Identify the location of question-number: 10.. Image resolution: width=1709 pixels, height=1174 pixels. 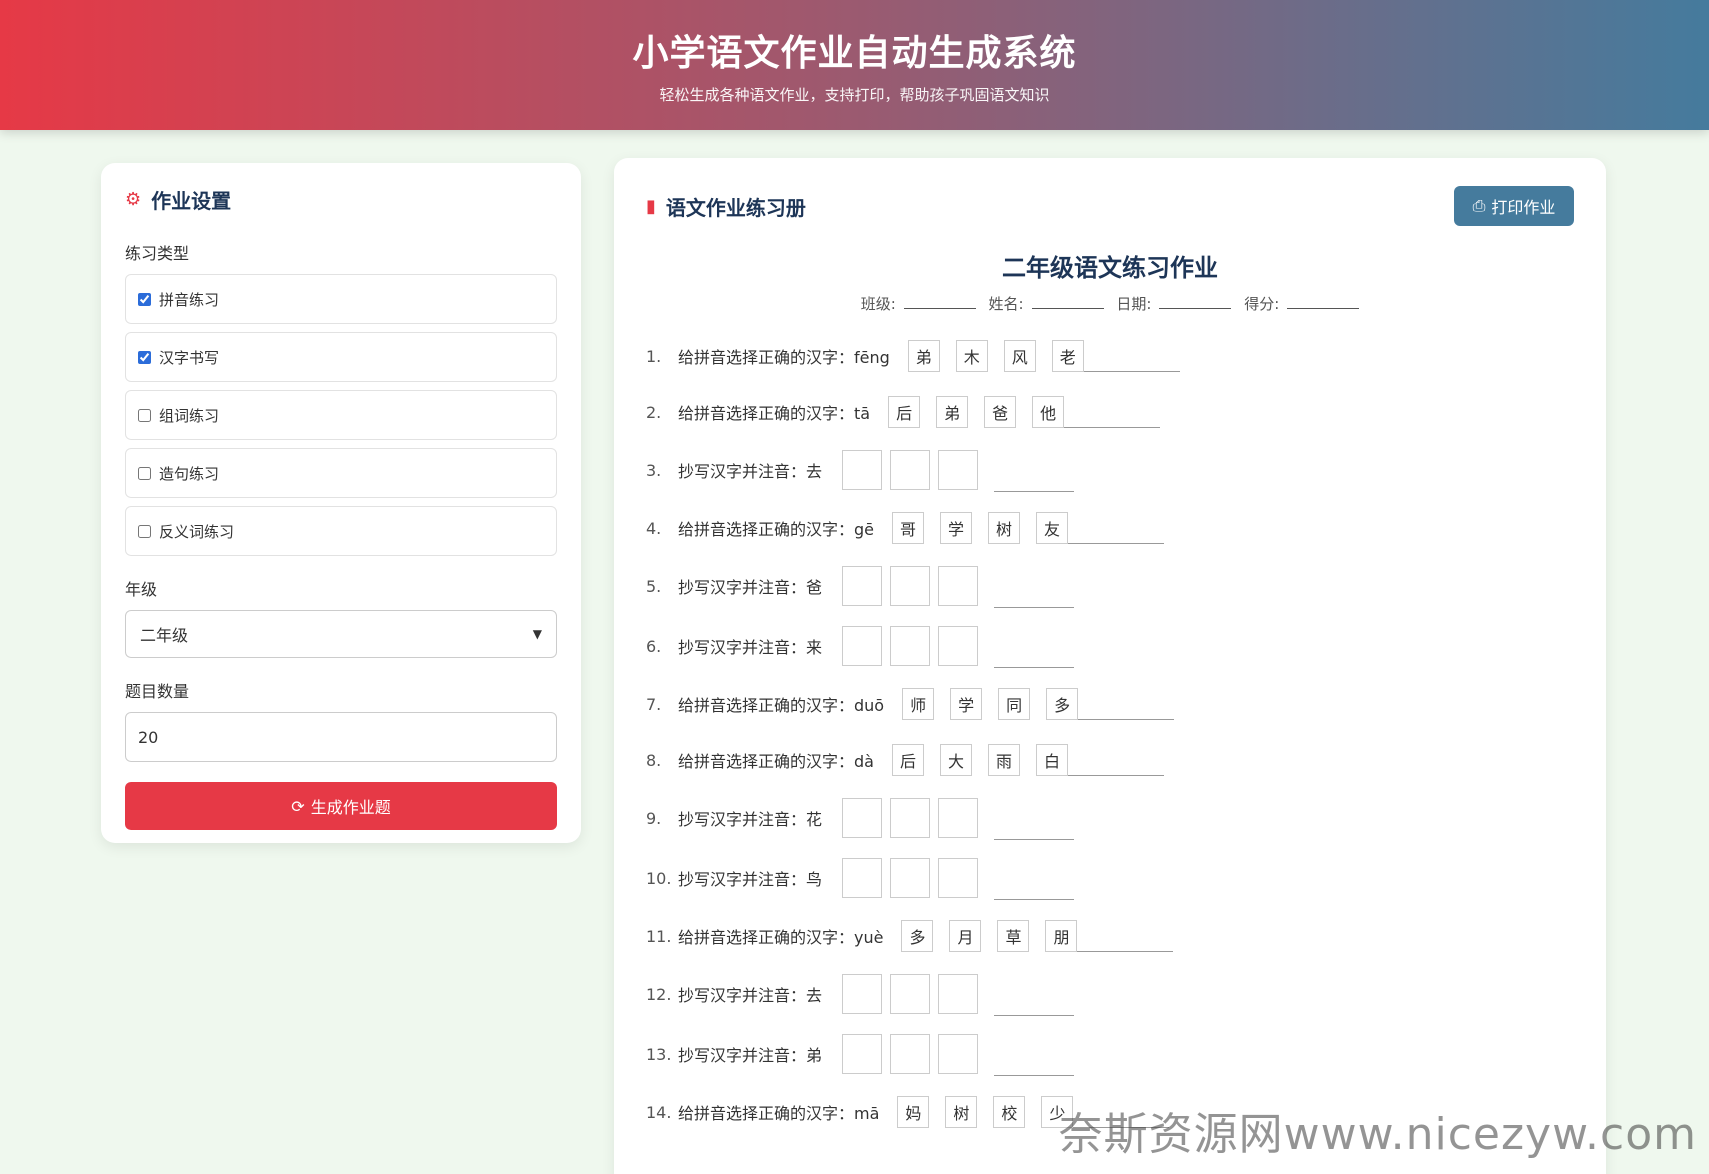
(659, 878).